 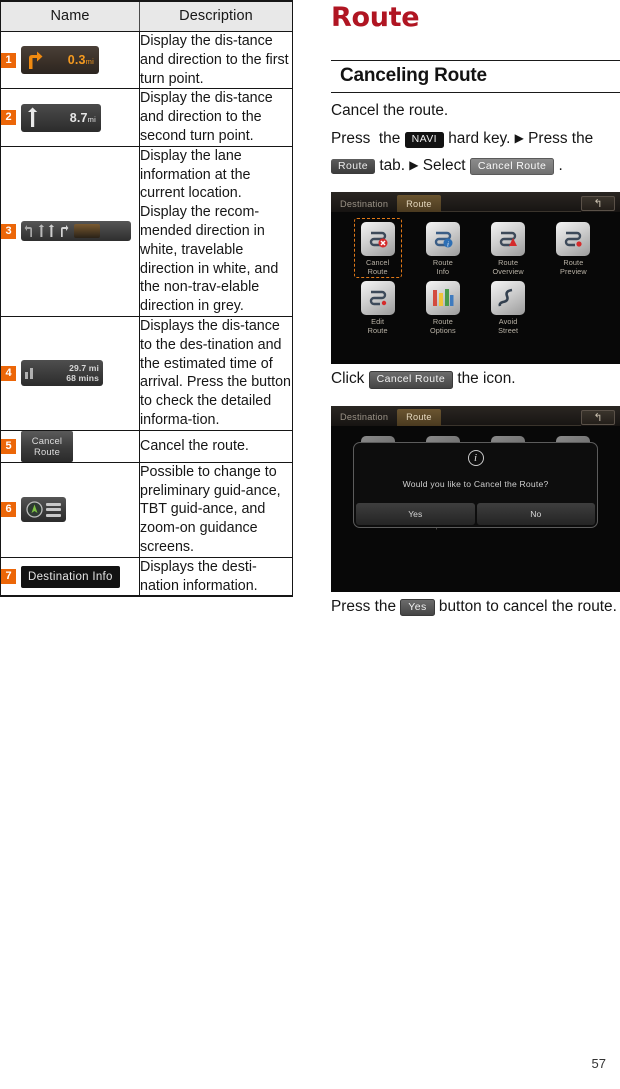 What do you see at coordinates (43, 510) in the screenshot?
I see `guidance-mode-chip` at bounding box center [43, 510].